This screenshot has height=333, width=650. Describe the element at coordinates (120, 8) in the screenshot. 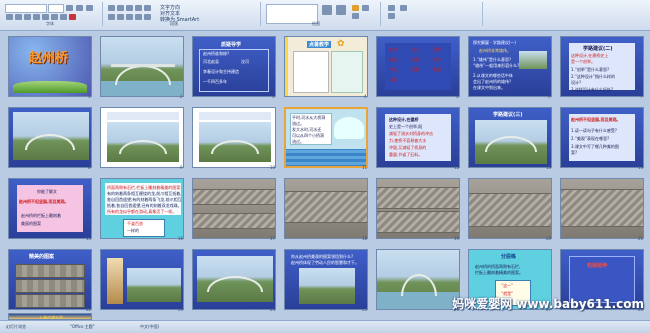

I see `numbering-icon` at that location.